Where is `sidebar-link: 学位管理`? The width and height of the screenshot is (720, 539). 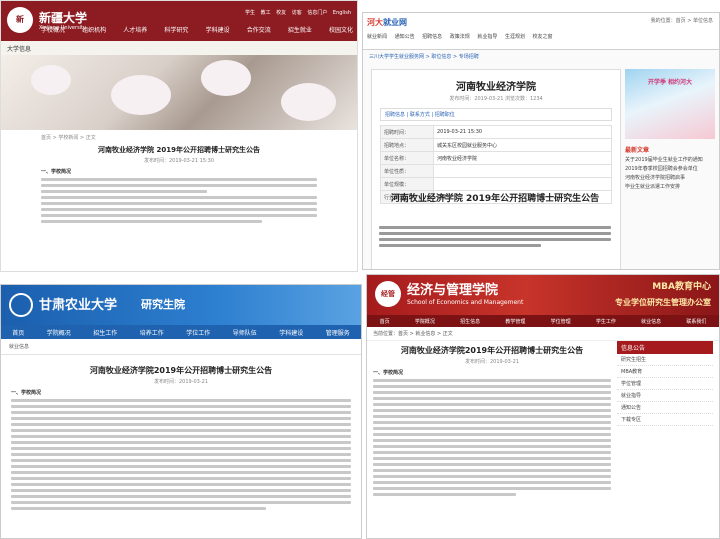 sidebar-link: 学位管理 is located at coordinates (665, 384).